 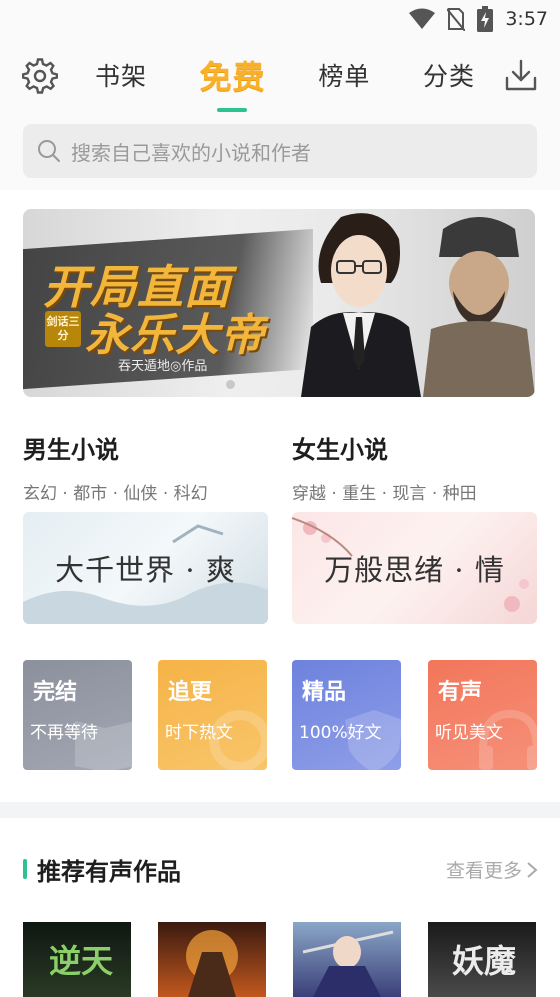 I want to click on genre-female: 女生小说 穿越 · 重生 · 现言 · 种田, so click(x=384, y=467).